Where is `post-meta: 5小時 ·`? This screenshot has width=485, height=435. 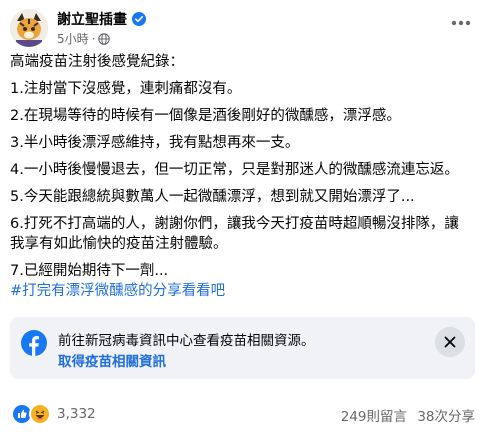
post-meta: 5小時 · is located at coordinates (84, 38).